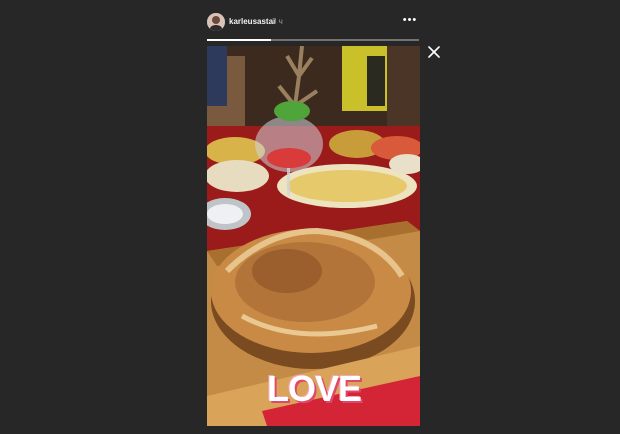 Image resolution: width=620 pixels, height=434 pixels. Describe the element at coordinates (277, 21) in the screenshot. I see `time-ago: 3 ч` at that location.